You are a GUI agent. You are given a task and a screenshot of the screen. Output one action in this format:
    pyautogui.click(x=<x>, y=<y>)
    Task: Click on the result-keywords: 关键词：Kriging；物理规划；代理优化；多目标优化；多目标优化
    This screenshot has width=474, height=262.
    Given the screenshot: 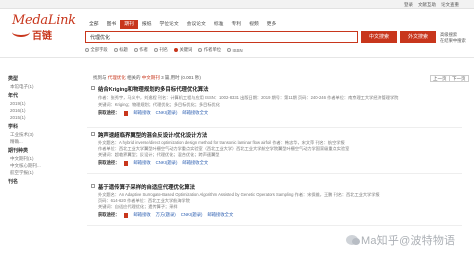 What is the action you would take?
    pyautogui.click(x=159, y=104)
    